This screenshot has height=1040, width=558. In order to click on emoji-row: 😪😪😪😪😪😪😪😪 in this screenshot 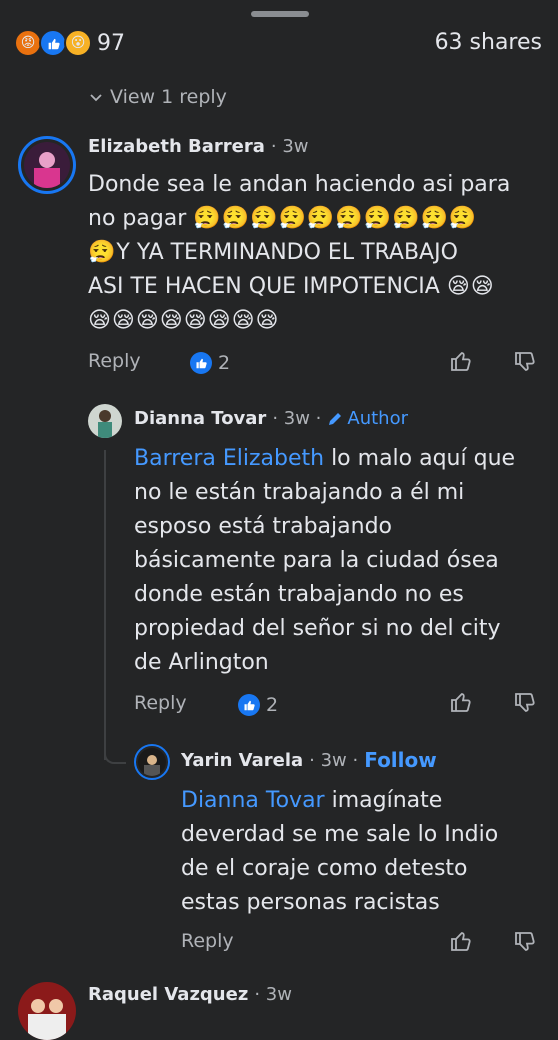, I will do `click(184, 320)`.